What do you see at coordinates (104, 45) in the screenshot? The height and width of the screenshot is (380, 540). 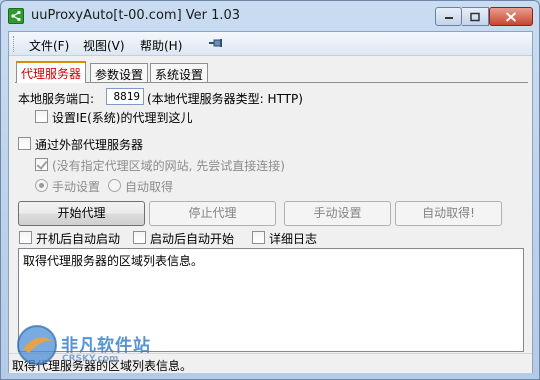 I see `menu-view: 视图(V)` at bounding box center [104, 45].